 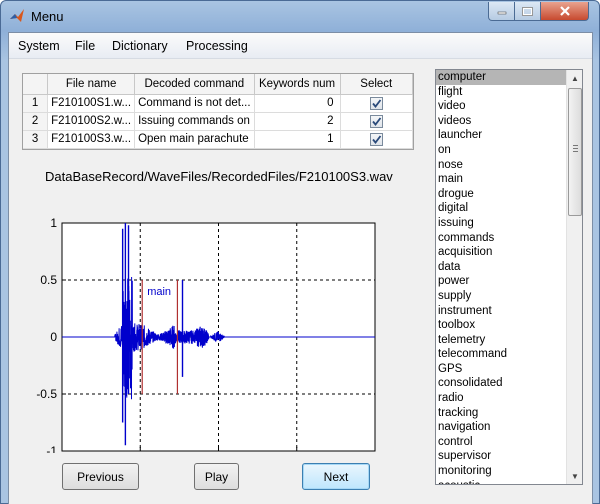 I want to click on list-item: toolbox, so click(x=501, y=325).